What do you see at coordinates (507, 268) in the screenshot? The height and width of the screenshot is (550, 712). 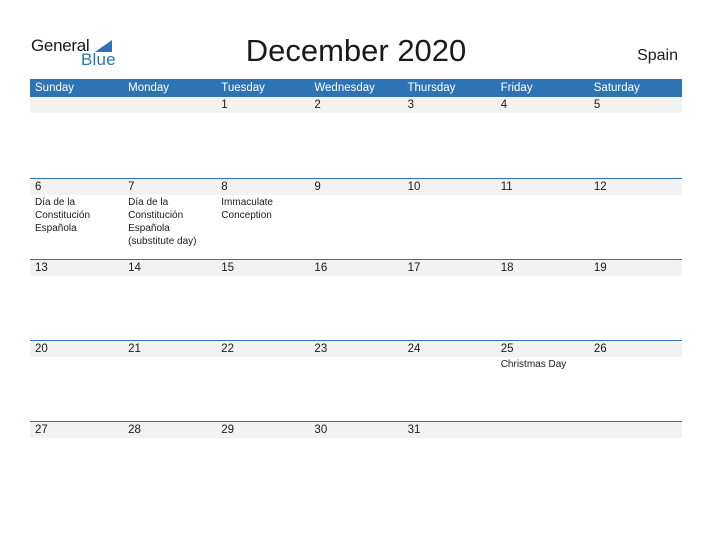 I see `day-number: 18` at bounding box center [507, 268].